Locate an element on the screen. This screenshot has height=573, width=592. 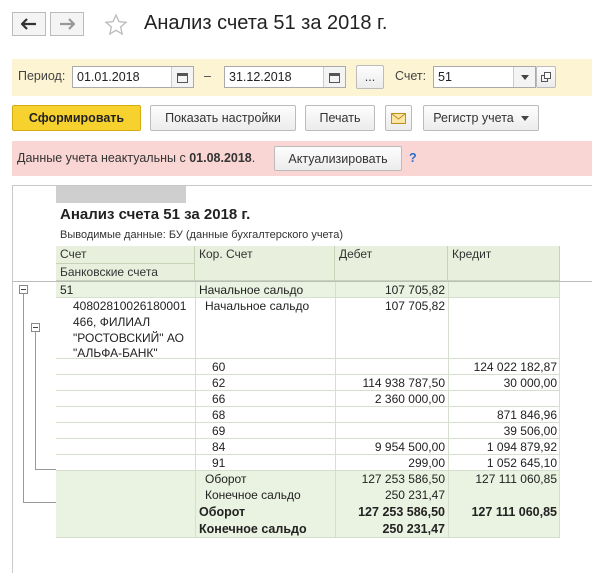
header-debit: Дебет is located at coordinates (391, 263).